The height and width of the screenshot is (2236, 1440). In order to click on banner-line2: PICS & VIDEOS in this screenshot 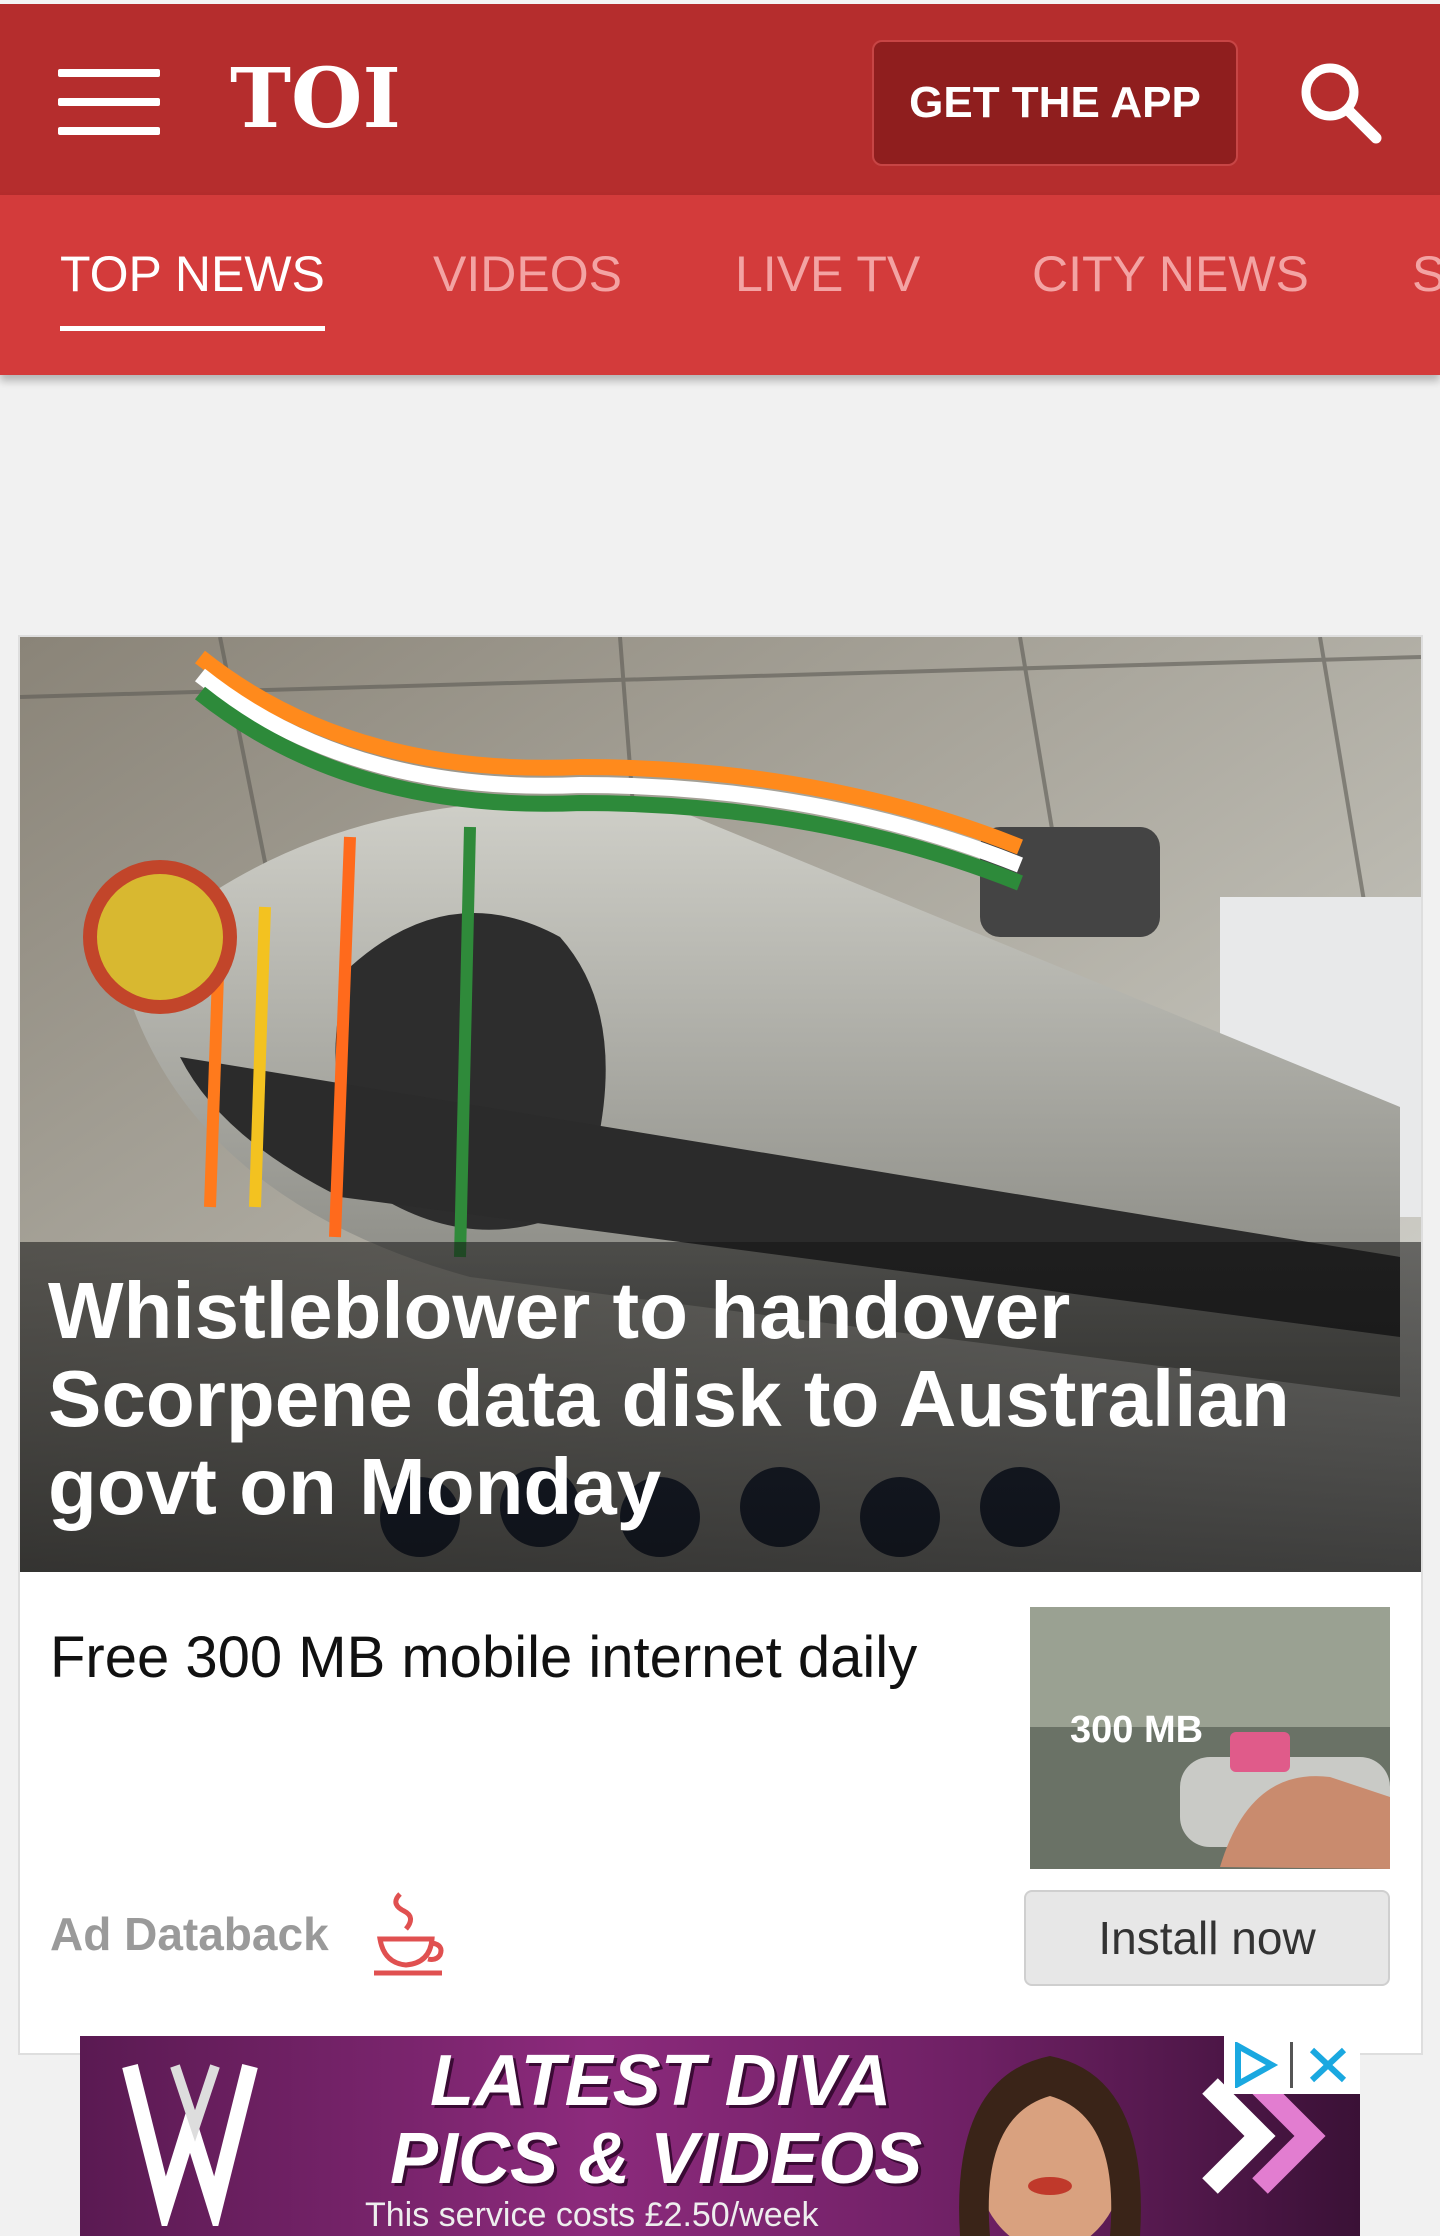, I will do `click(656, 2159)`.